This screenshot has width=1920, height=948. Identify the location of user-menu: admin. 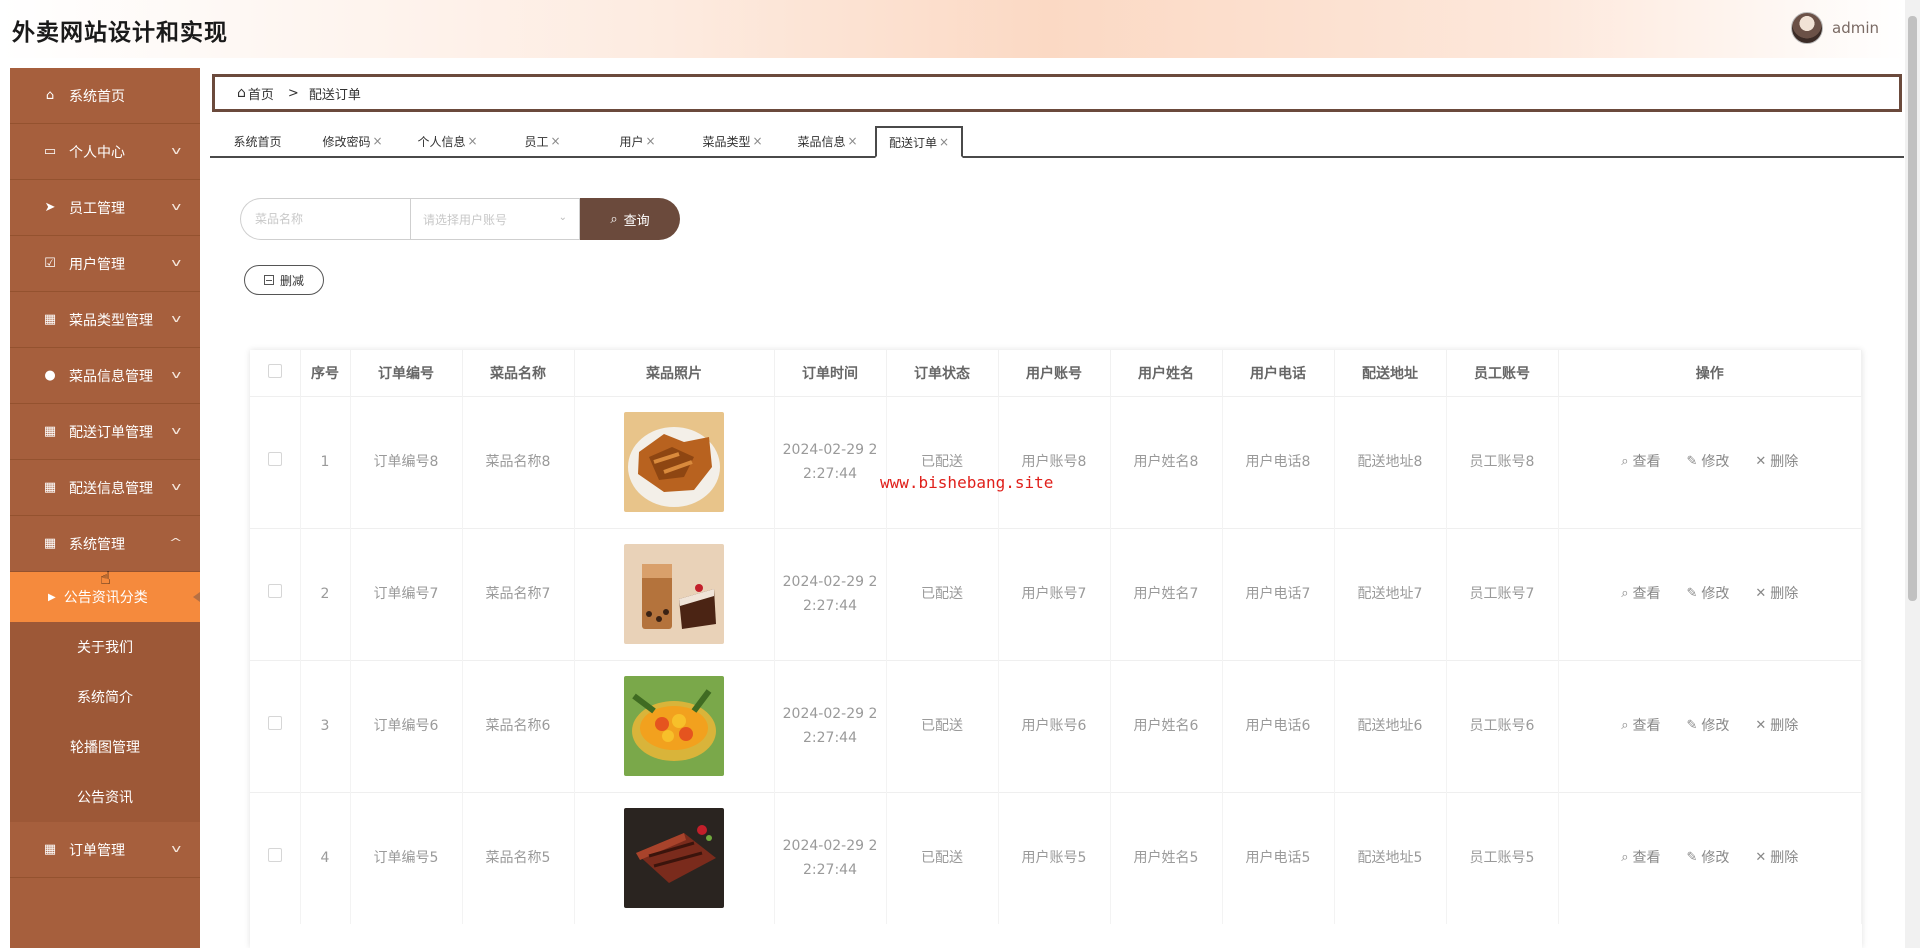
(1835, 28).